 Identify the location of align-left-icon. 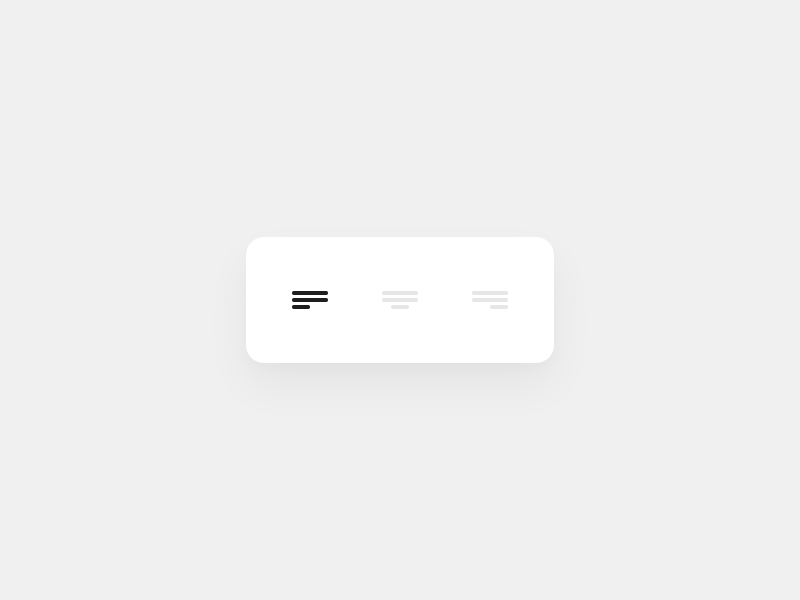
(310, 300).